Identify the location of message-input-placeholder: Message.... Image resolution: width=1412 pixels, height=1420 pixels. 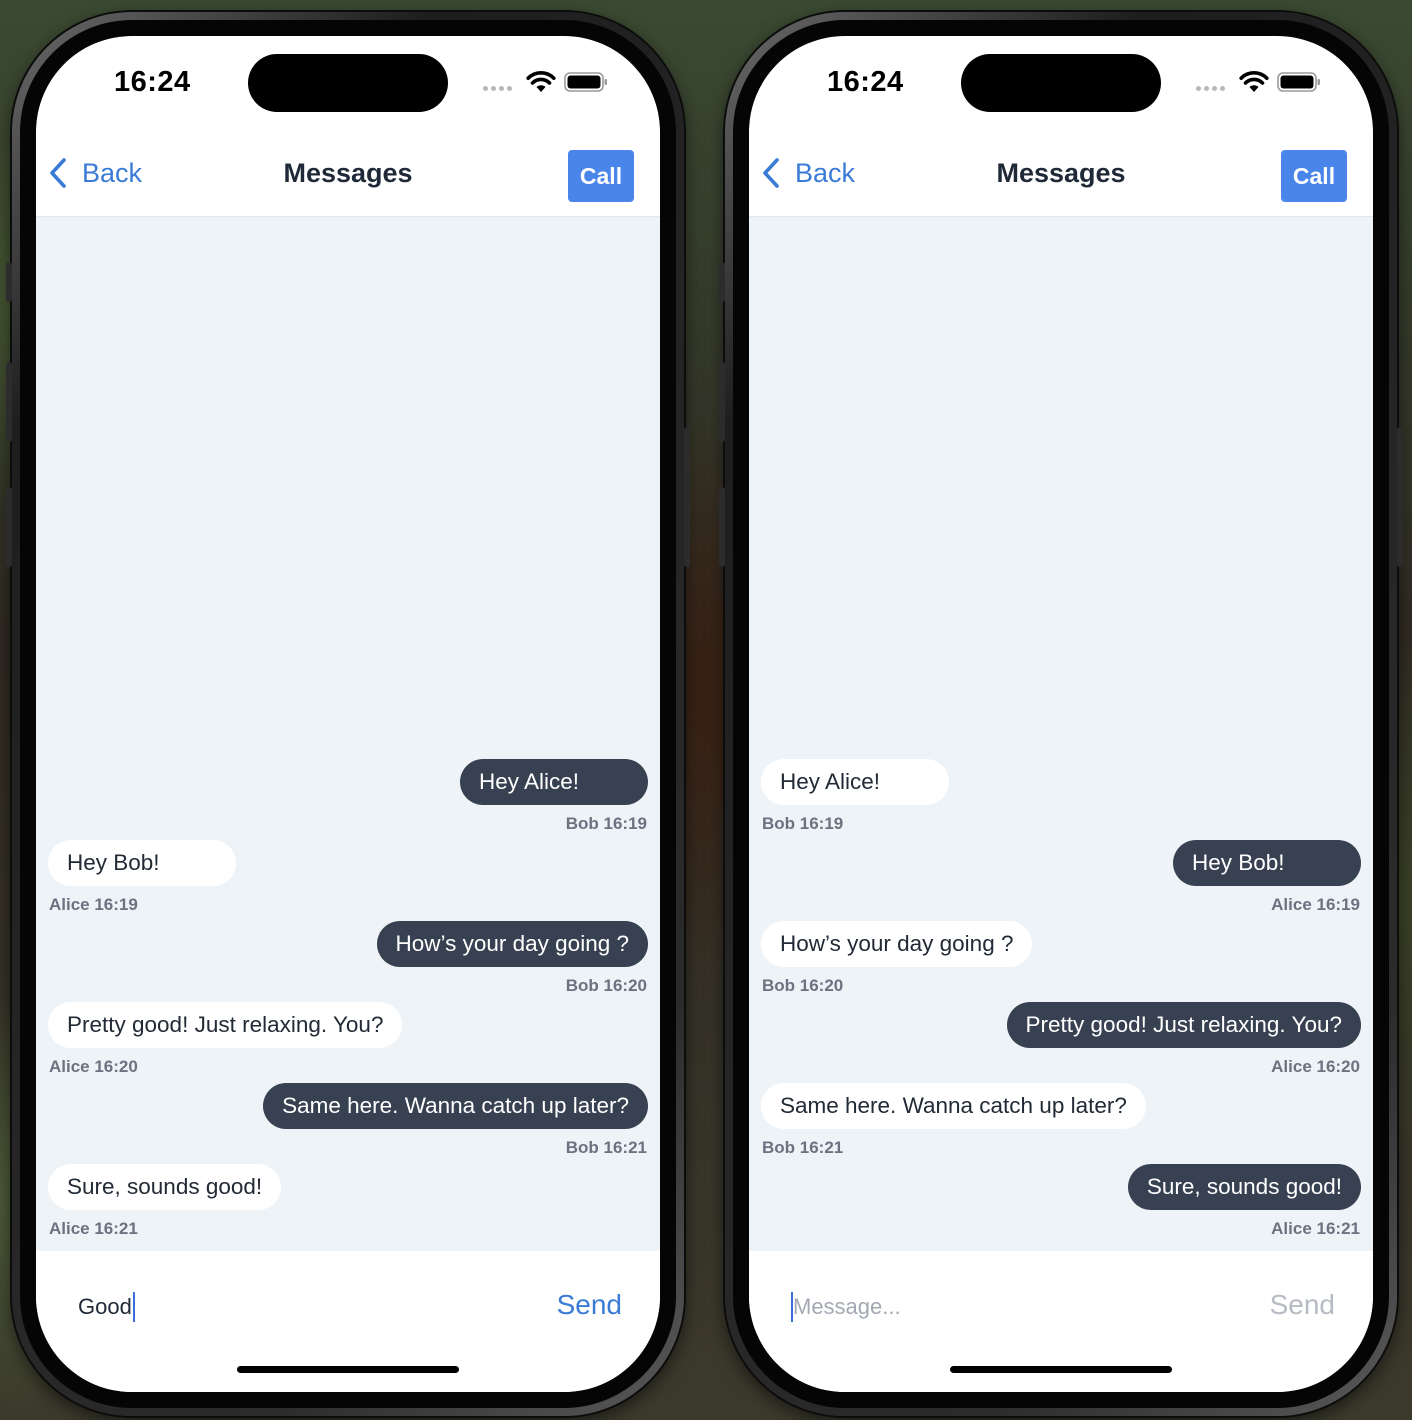
(847, 1306).